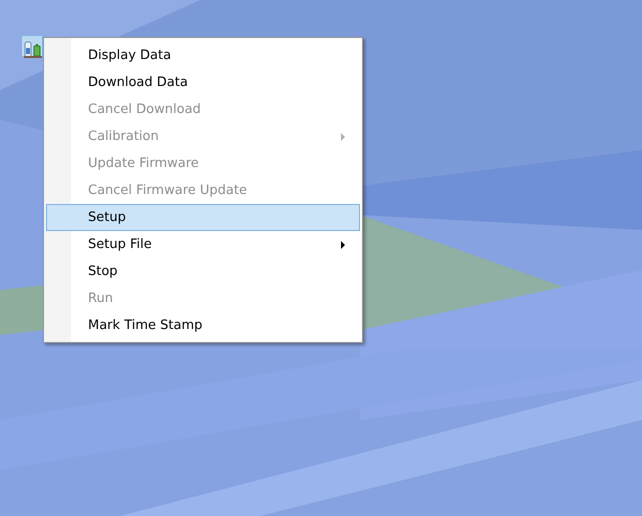 This screenshot has height=516, width=642. What do you see at coordinates (203, 325) in the screenshot?
I see `menu-item: Mark Time Stamp` at bounding box center [203, 325].